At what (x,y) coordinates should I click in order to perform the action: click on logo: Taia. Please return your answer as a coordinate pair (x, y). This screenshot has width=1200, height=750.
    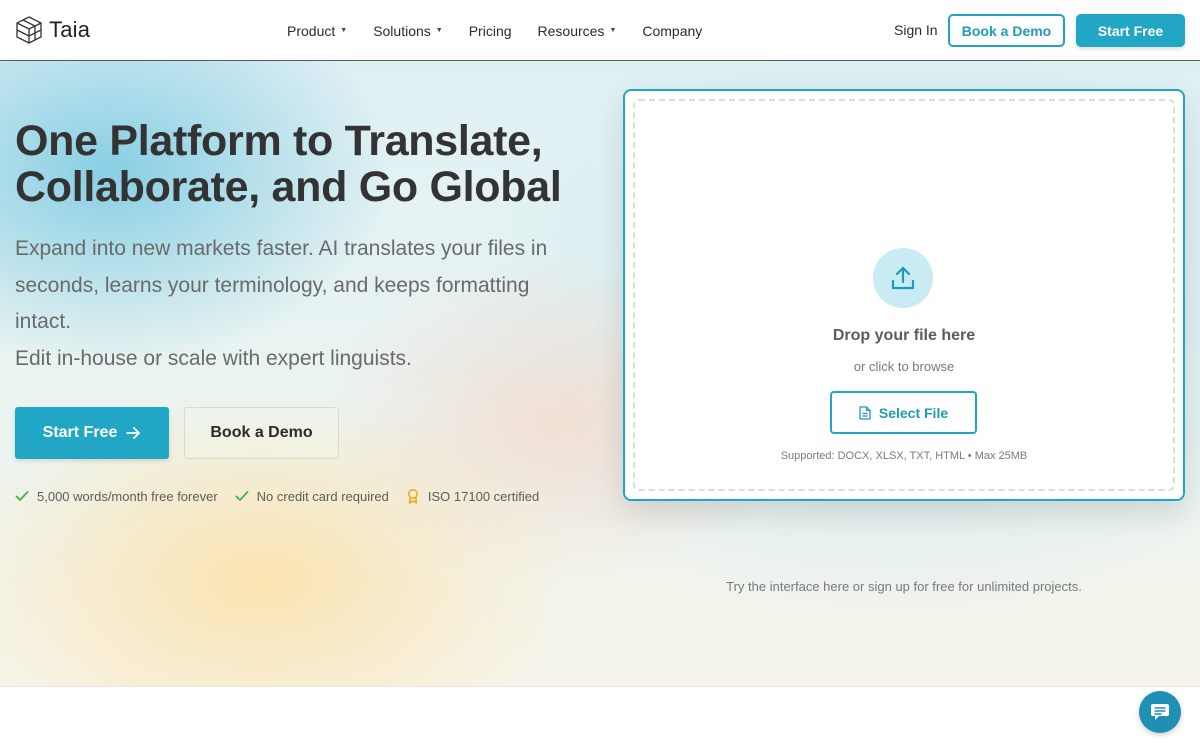
    Looking at the image, I should click on (52, 30).